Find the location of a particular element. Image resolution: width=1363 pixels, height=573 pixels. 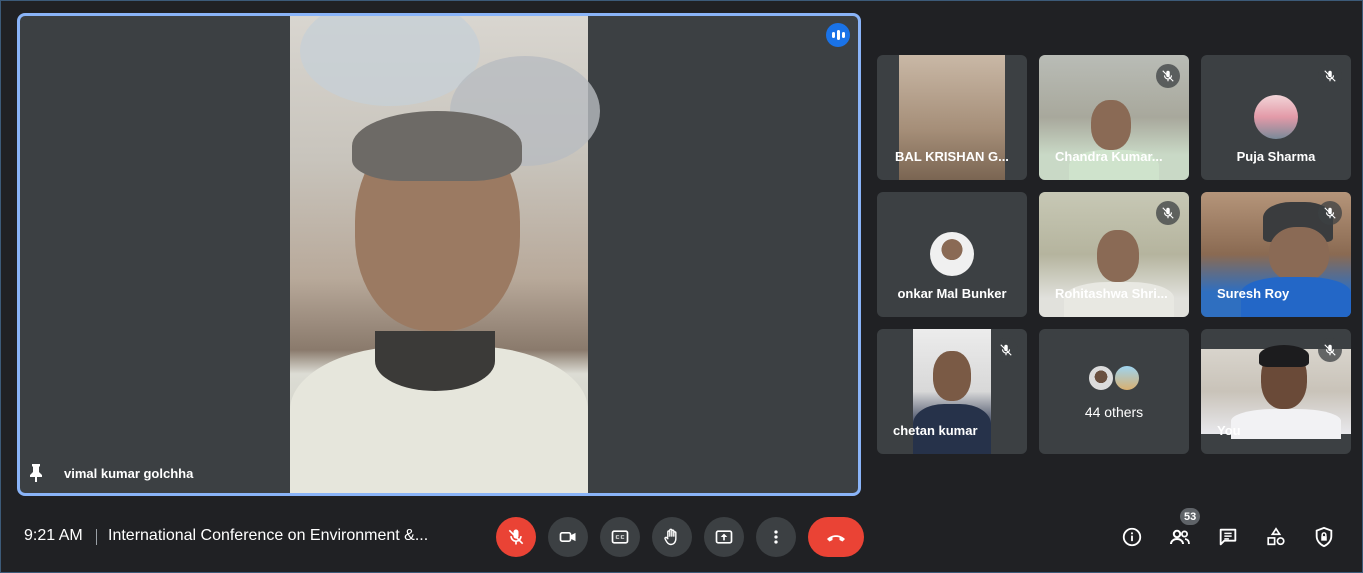

people-icon is located at coordinates (1180, 537).